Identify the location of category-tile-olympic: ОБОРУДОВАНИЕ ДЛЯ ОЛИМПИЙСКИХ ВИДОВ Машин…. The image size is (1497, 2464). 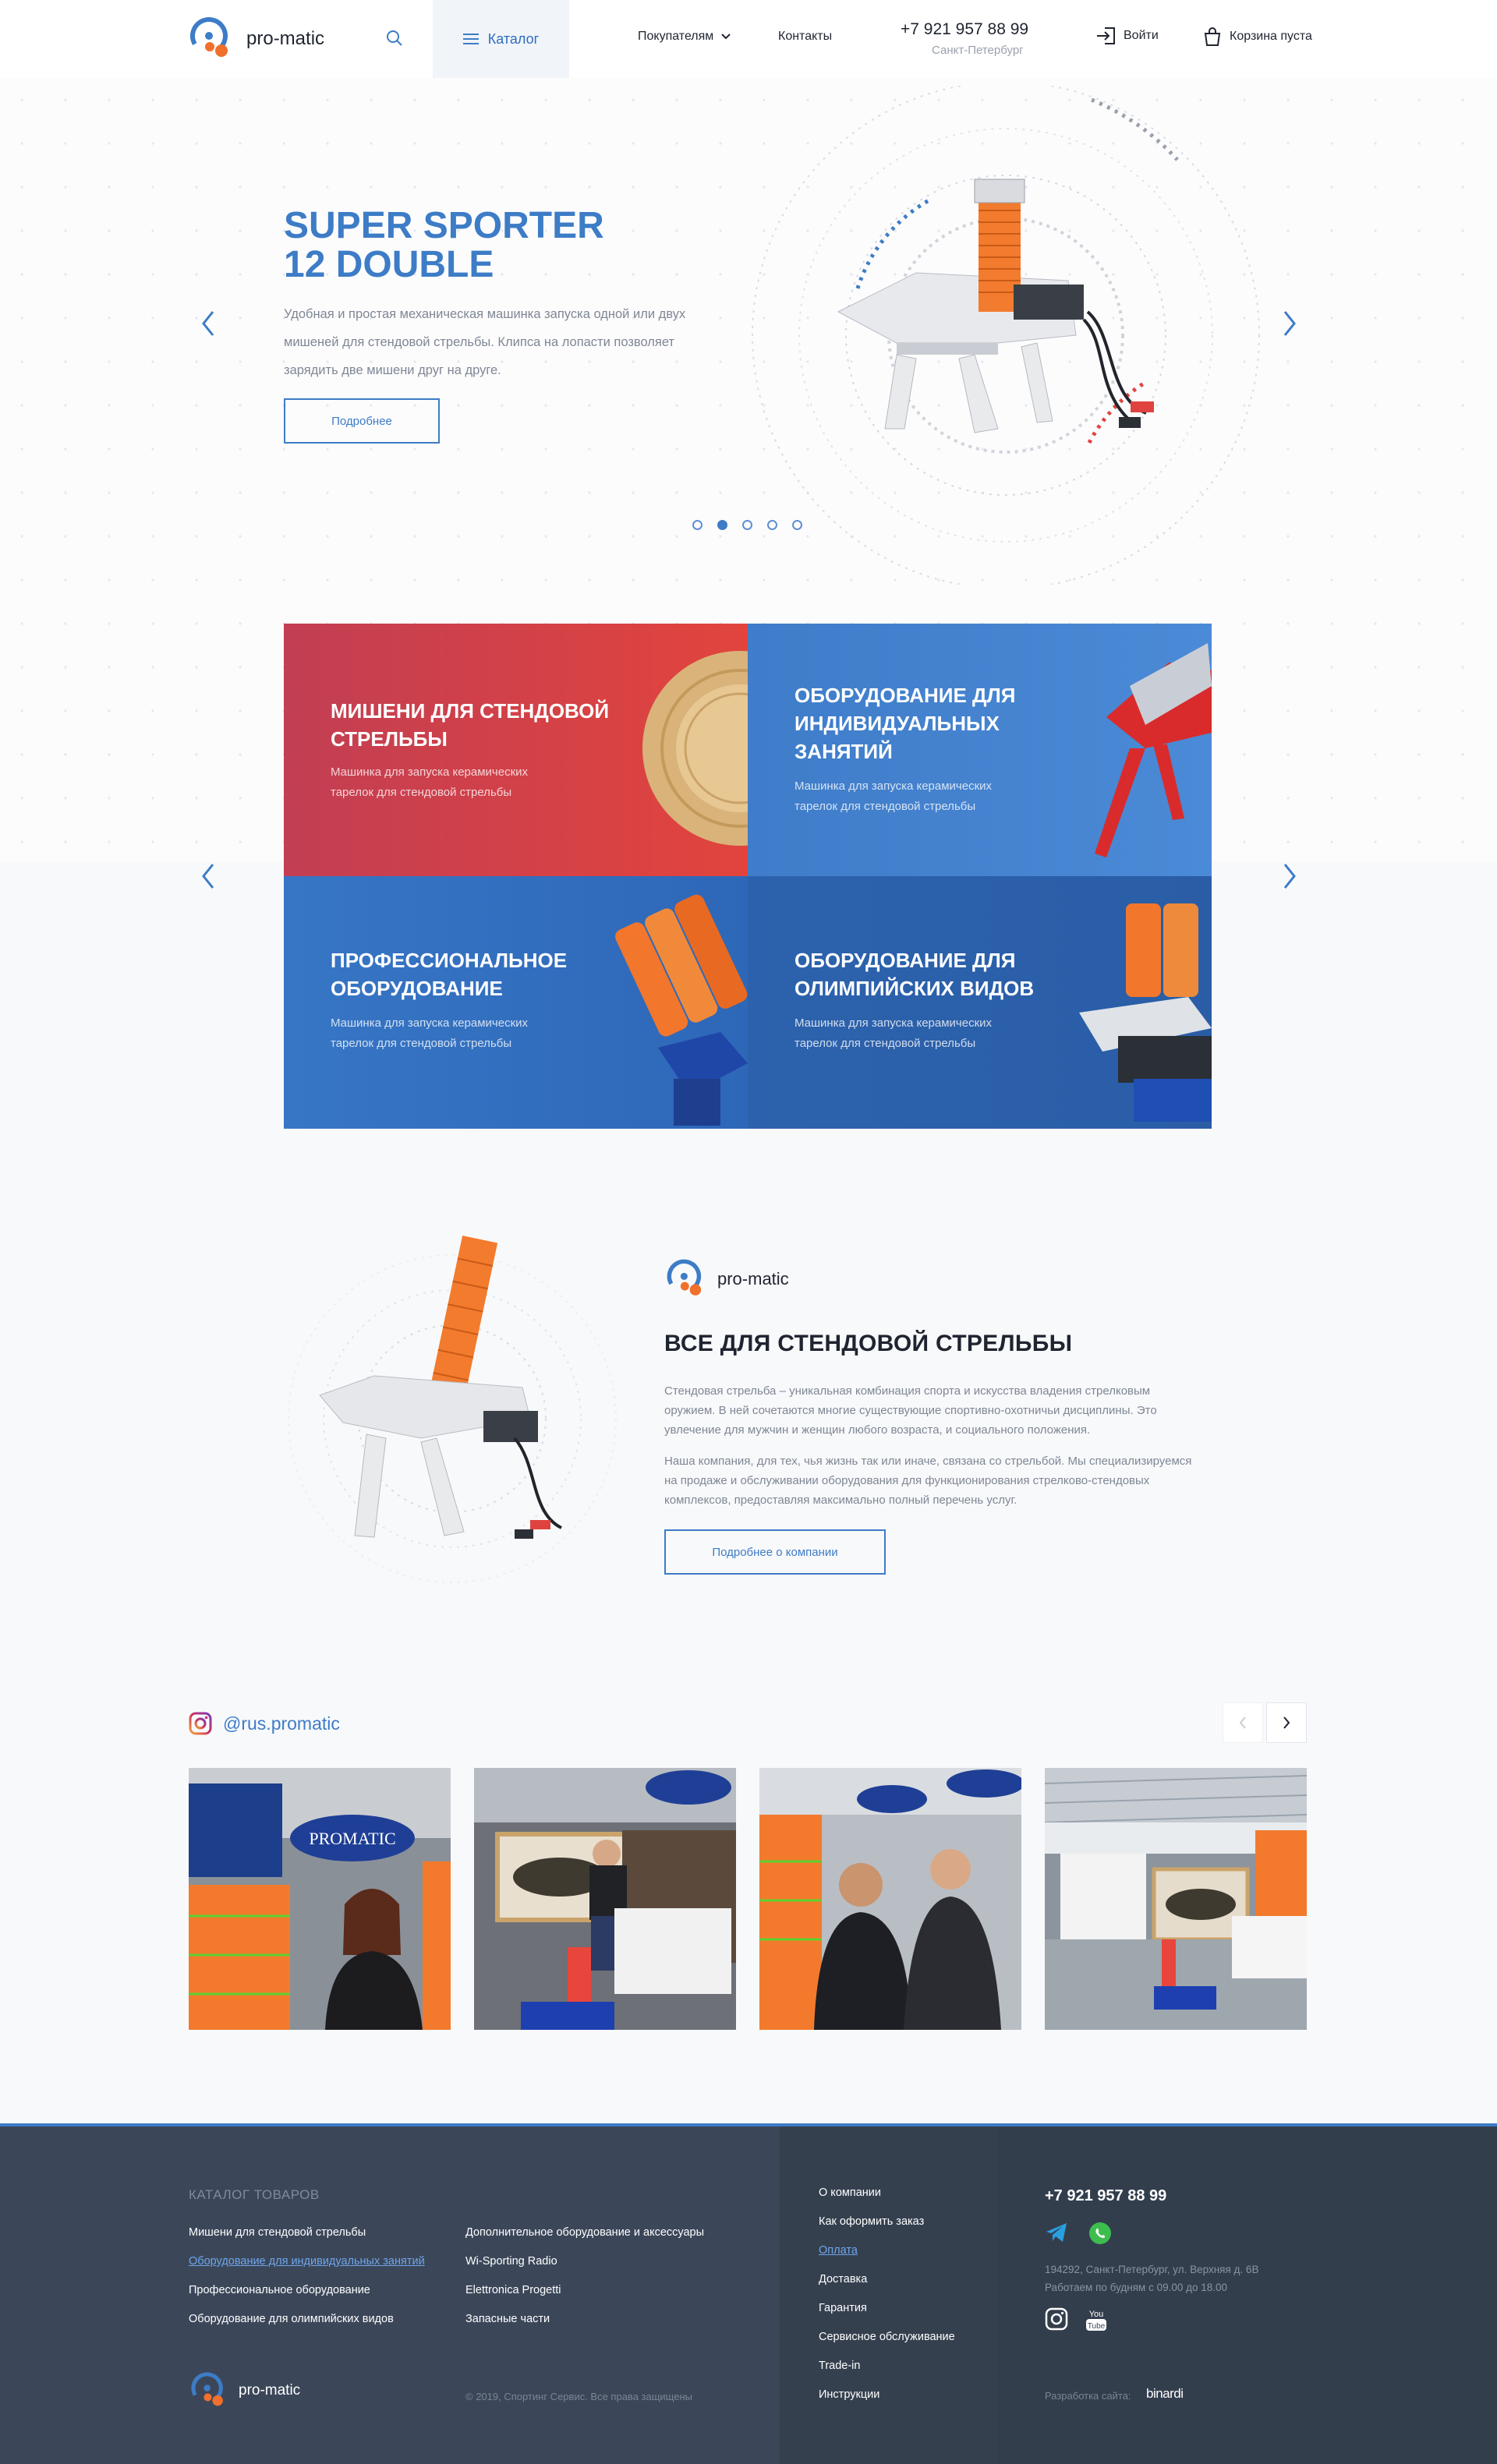
(980, 1002).